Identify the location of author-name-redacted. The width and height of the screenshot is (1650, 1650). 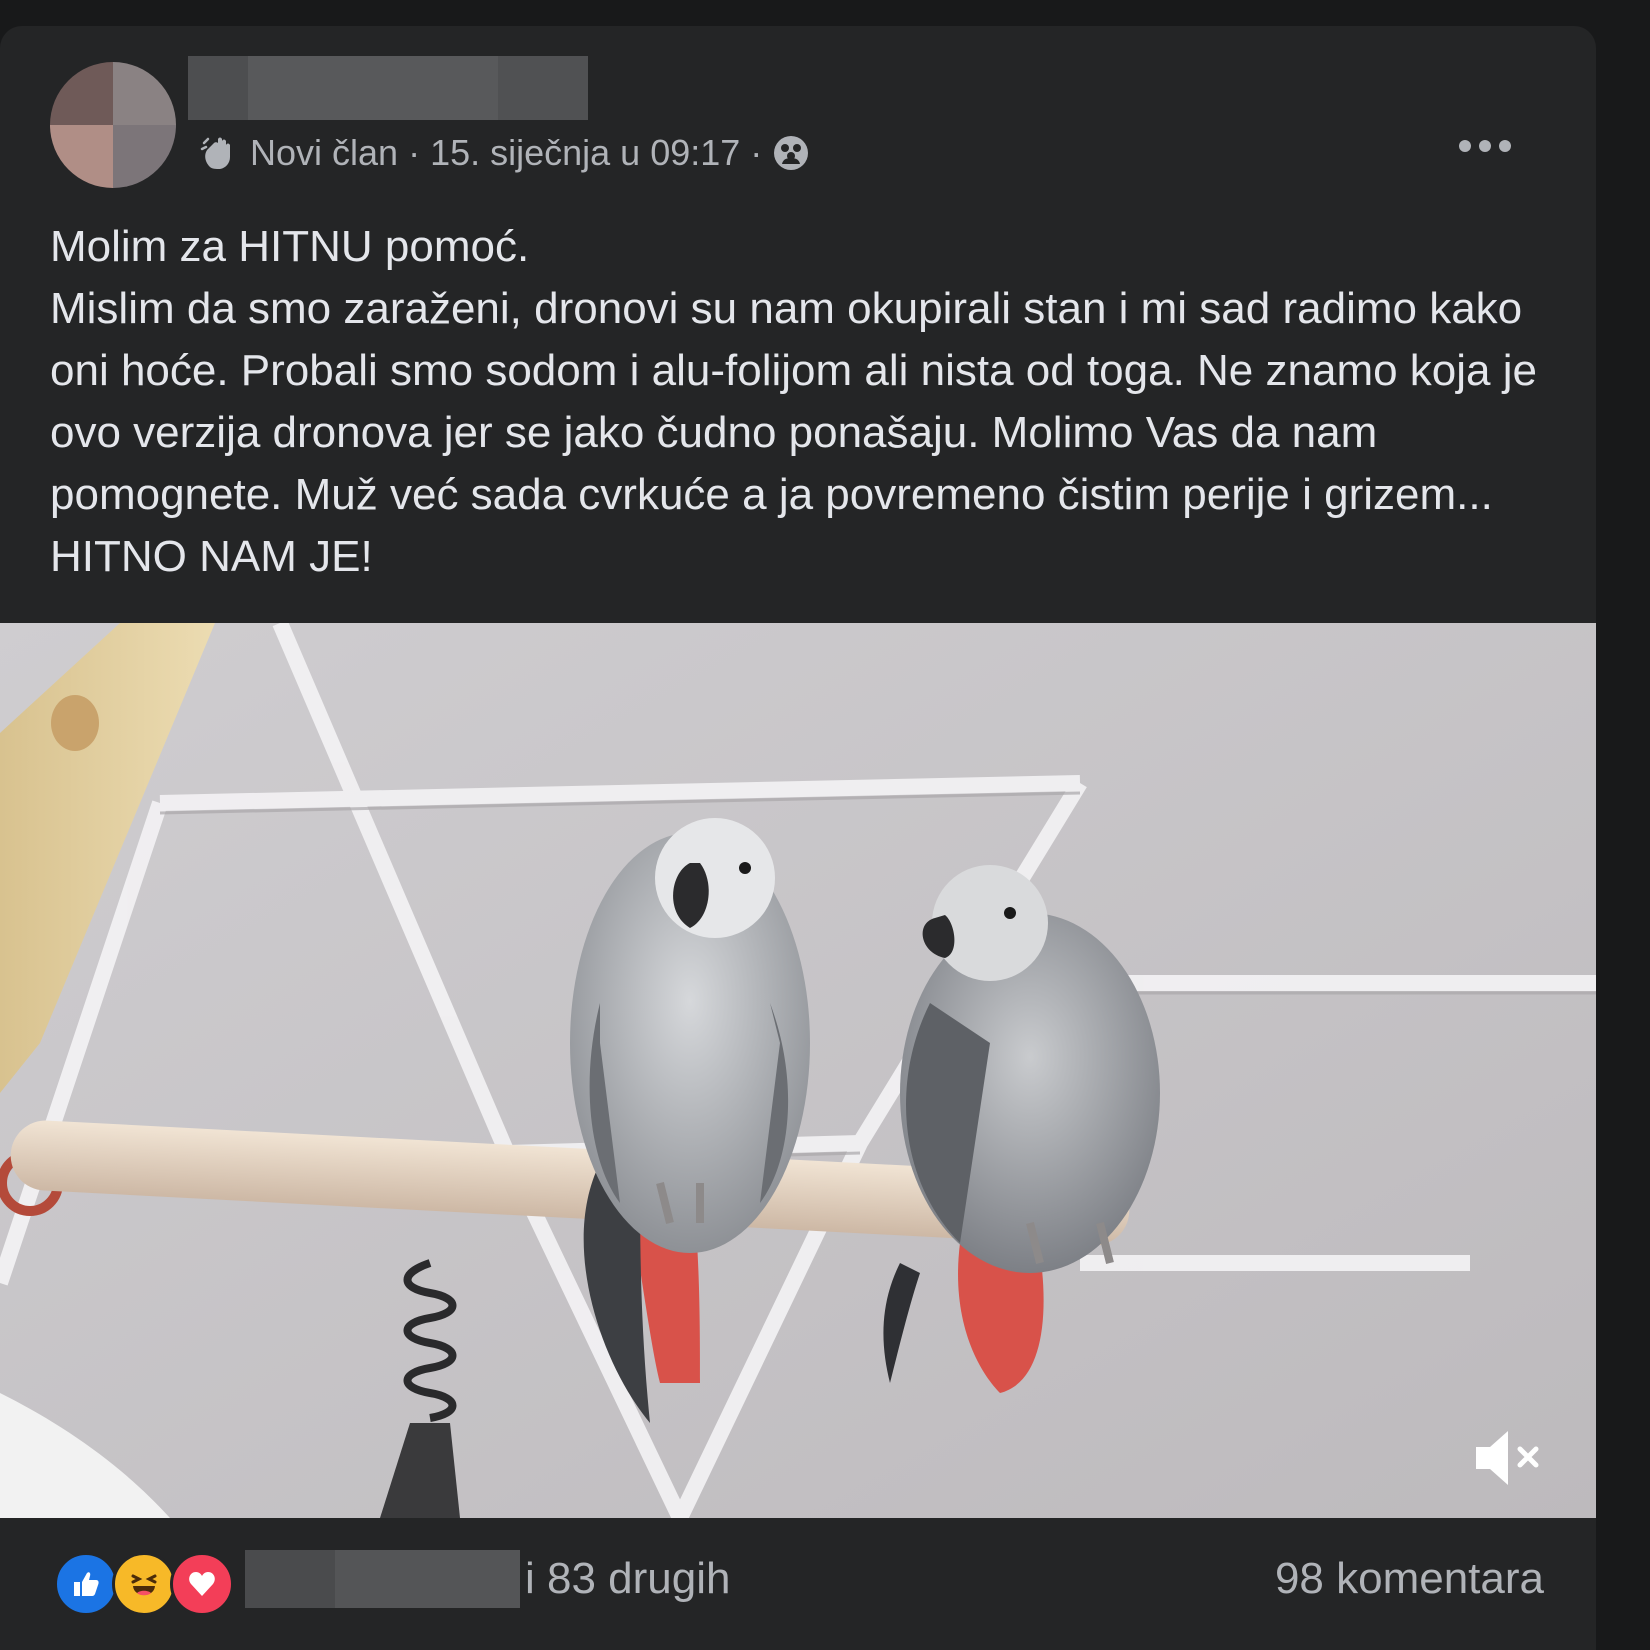
(388, 88).